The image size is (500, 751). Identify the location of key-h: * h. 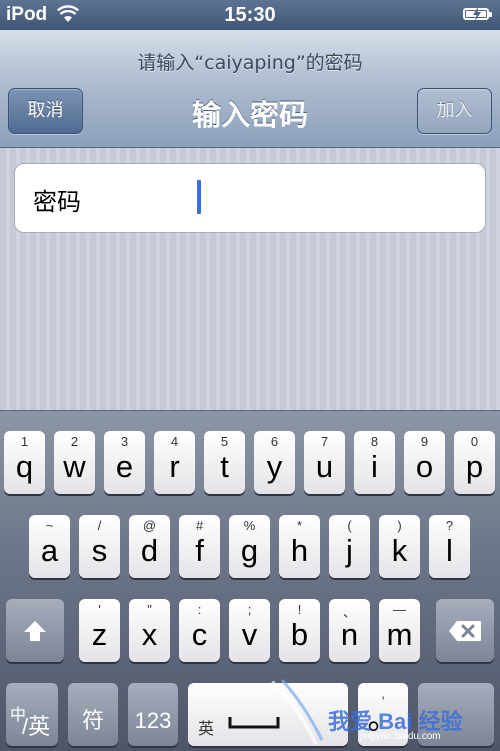
(299, 546).